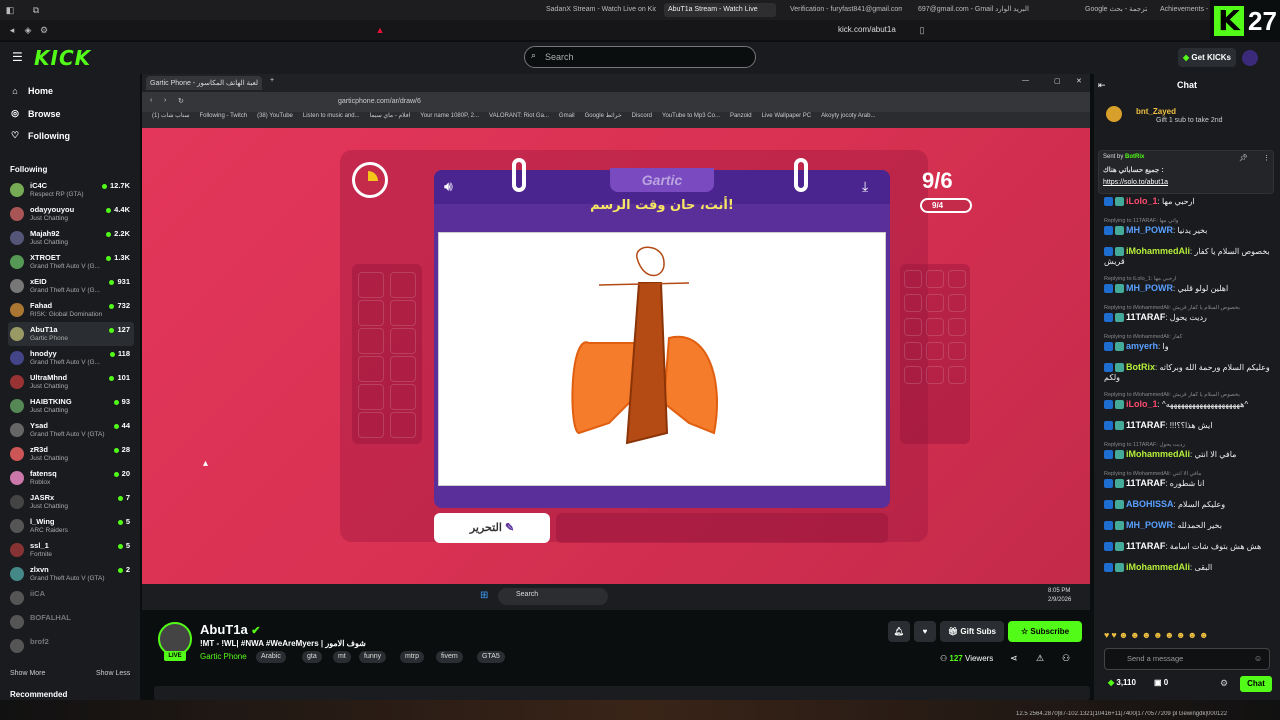  I want to click on follow-heart-button: ♥, so click(925, 631).